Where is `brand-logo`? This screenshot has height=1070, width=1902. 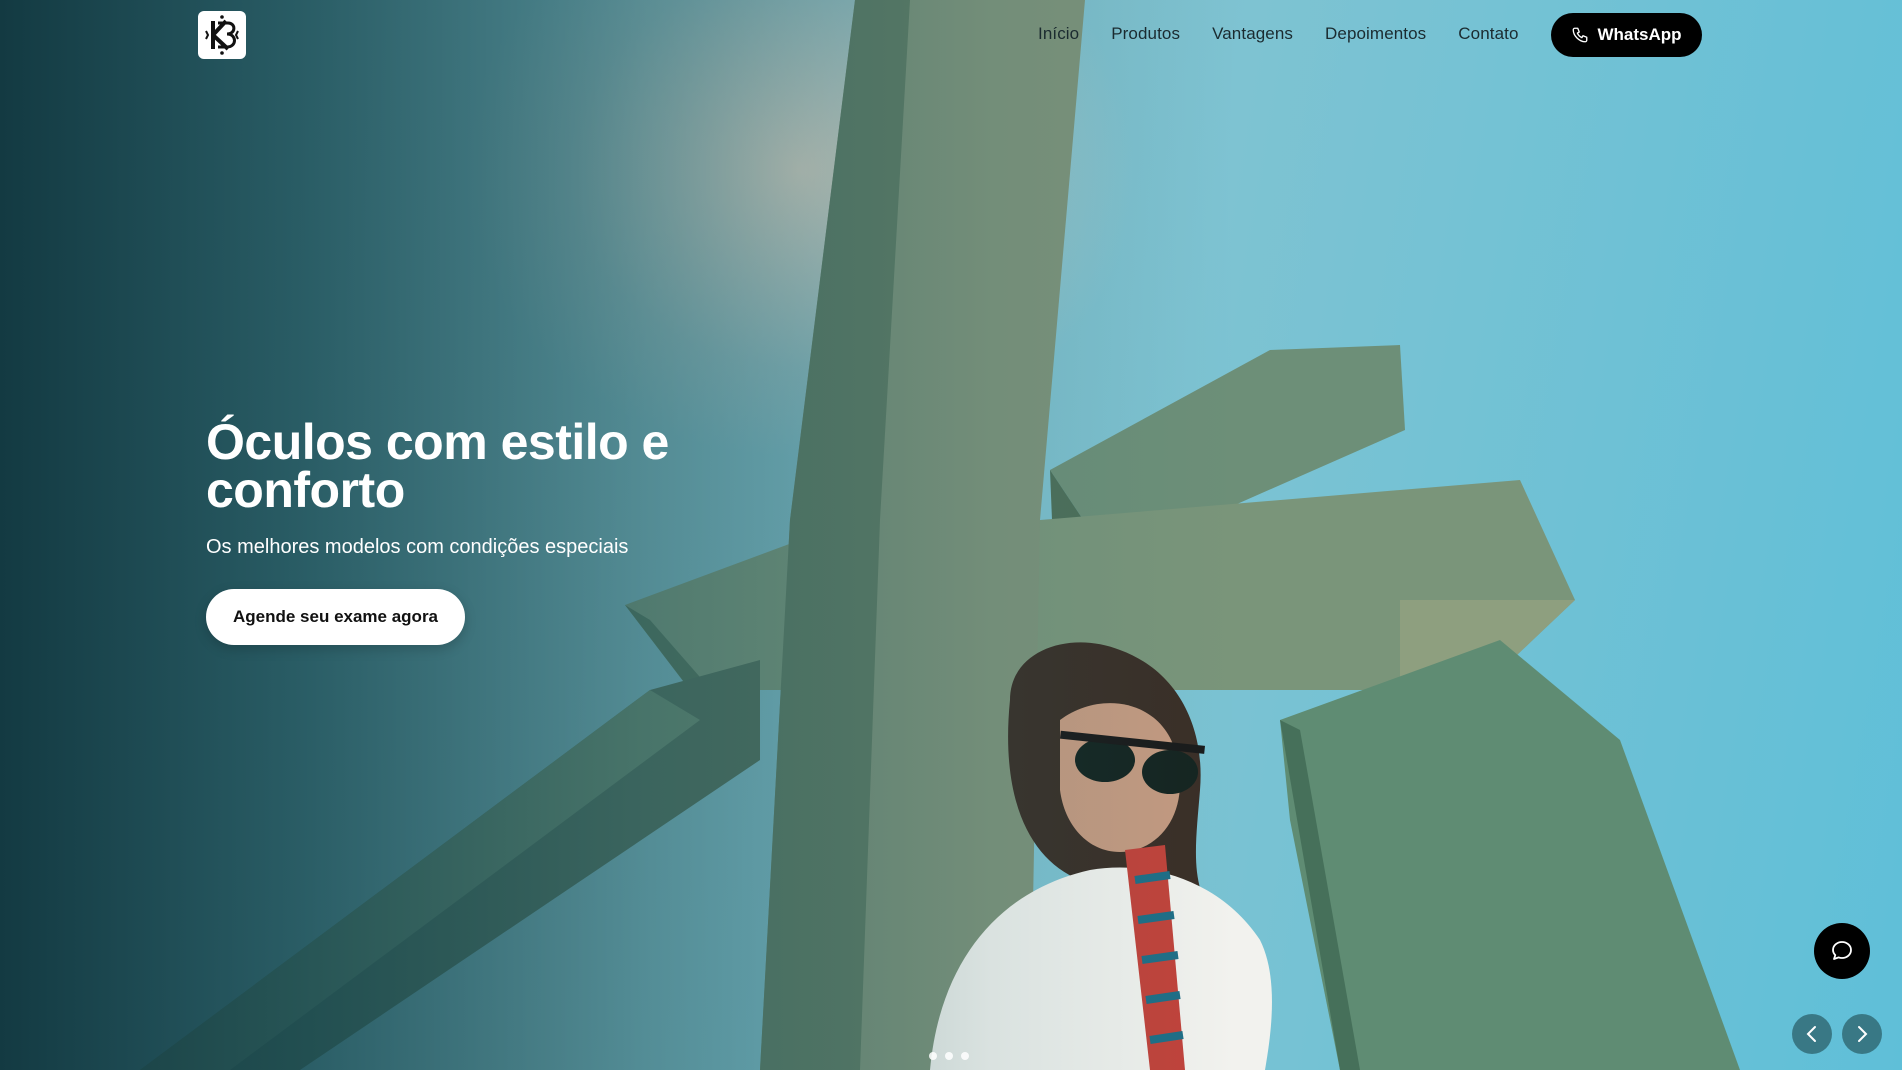 brand-logo is located at coordinates (222, 35).